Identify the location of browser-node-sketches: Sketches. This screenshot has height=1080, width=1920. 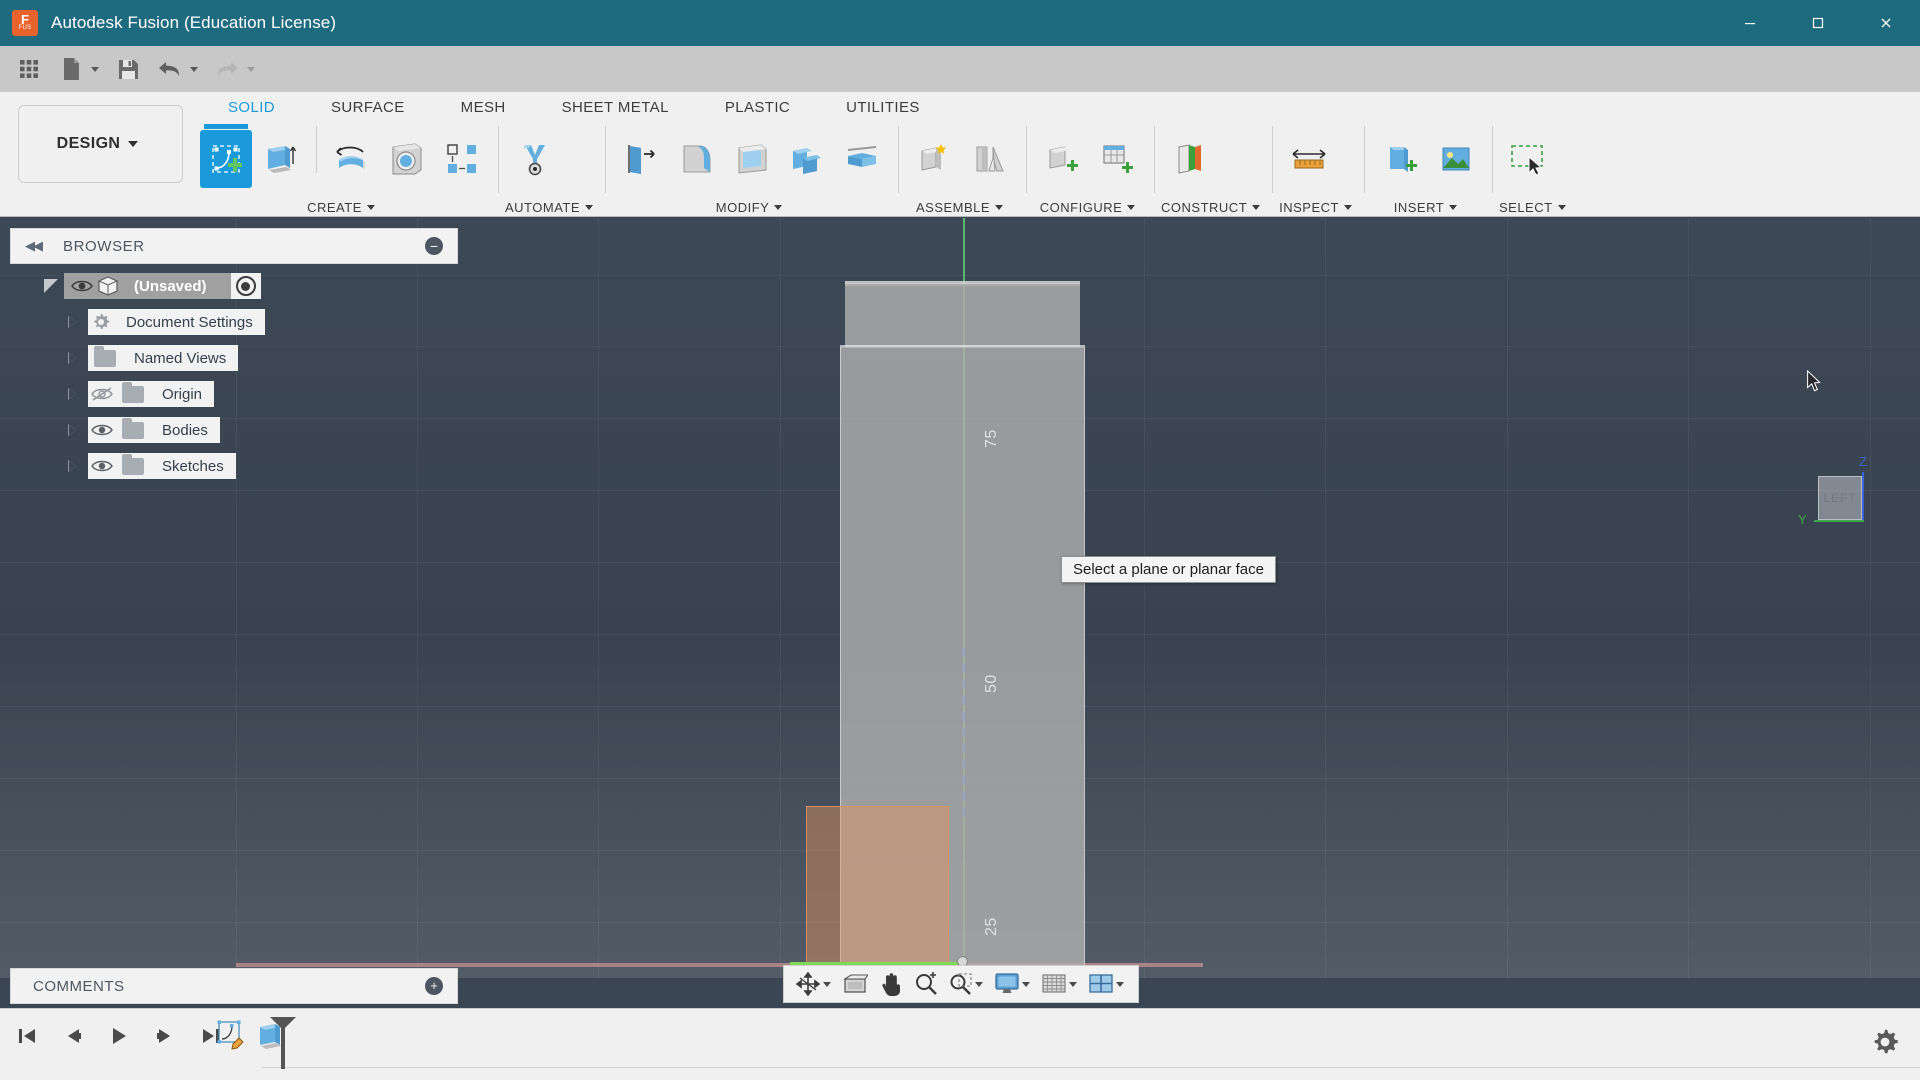
(234, 466).